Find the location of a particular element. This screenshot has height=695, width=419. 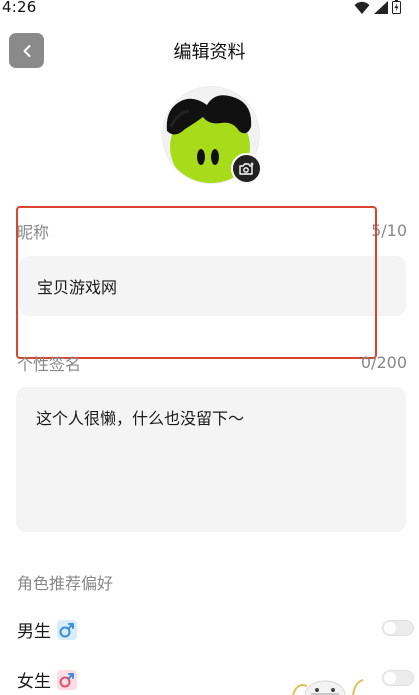

preference-option-male: 男生 is located at coordinates (47, 629).